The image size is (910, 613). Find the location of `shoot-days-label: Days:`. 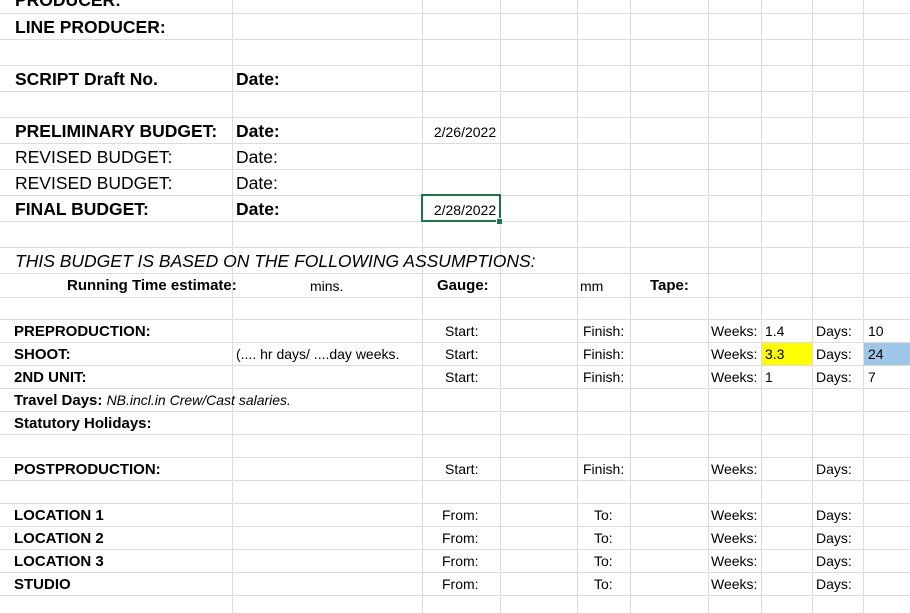

shoot-days-label: Days: is located at coordinates (834, 354).